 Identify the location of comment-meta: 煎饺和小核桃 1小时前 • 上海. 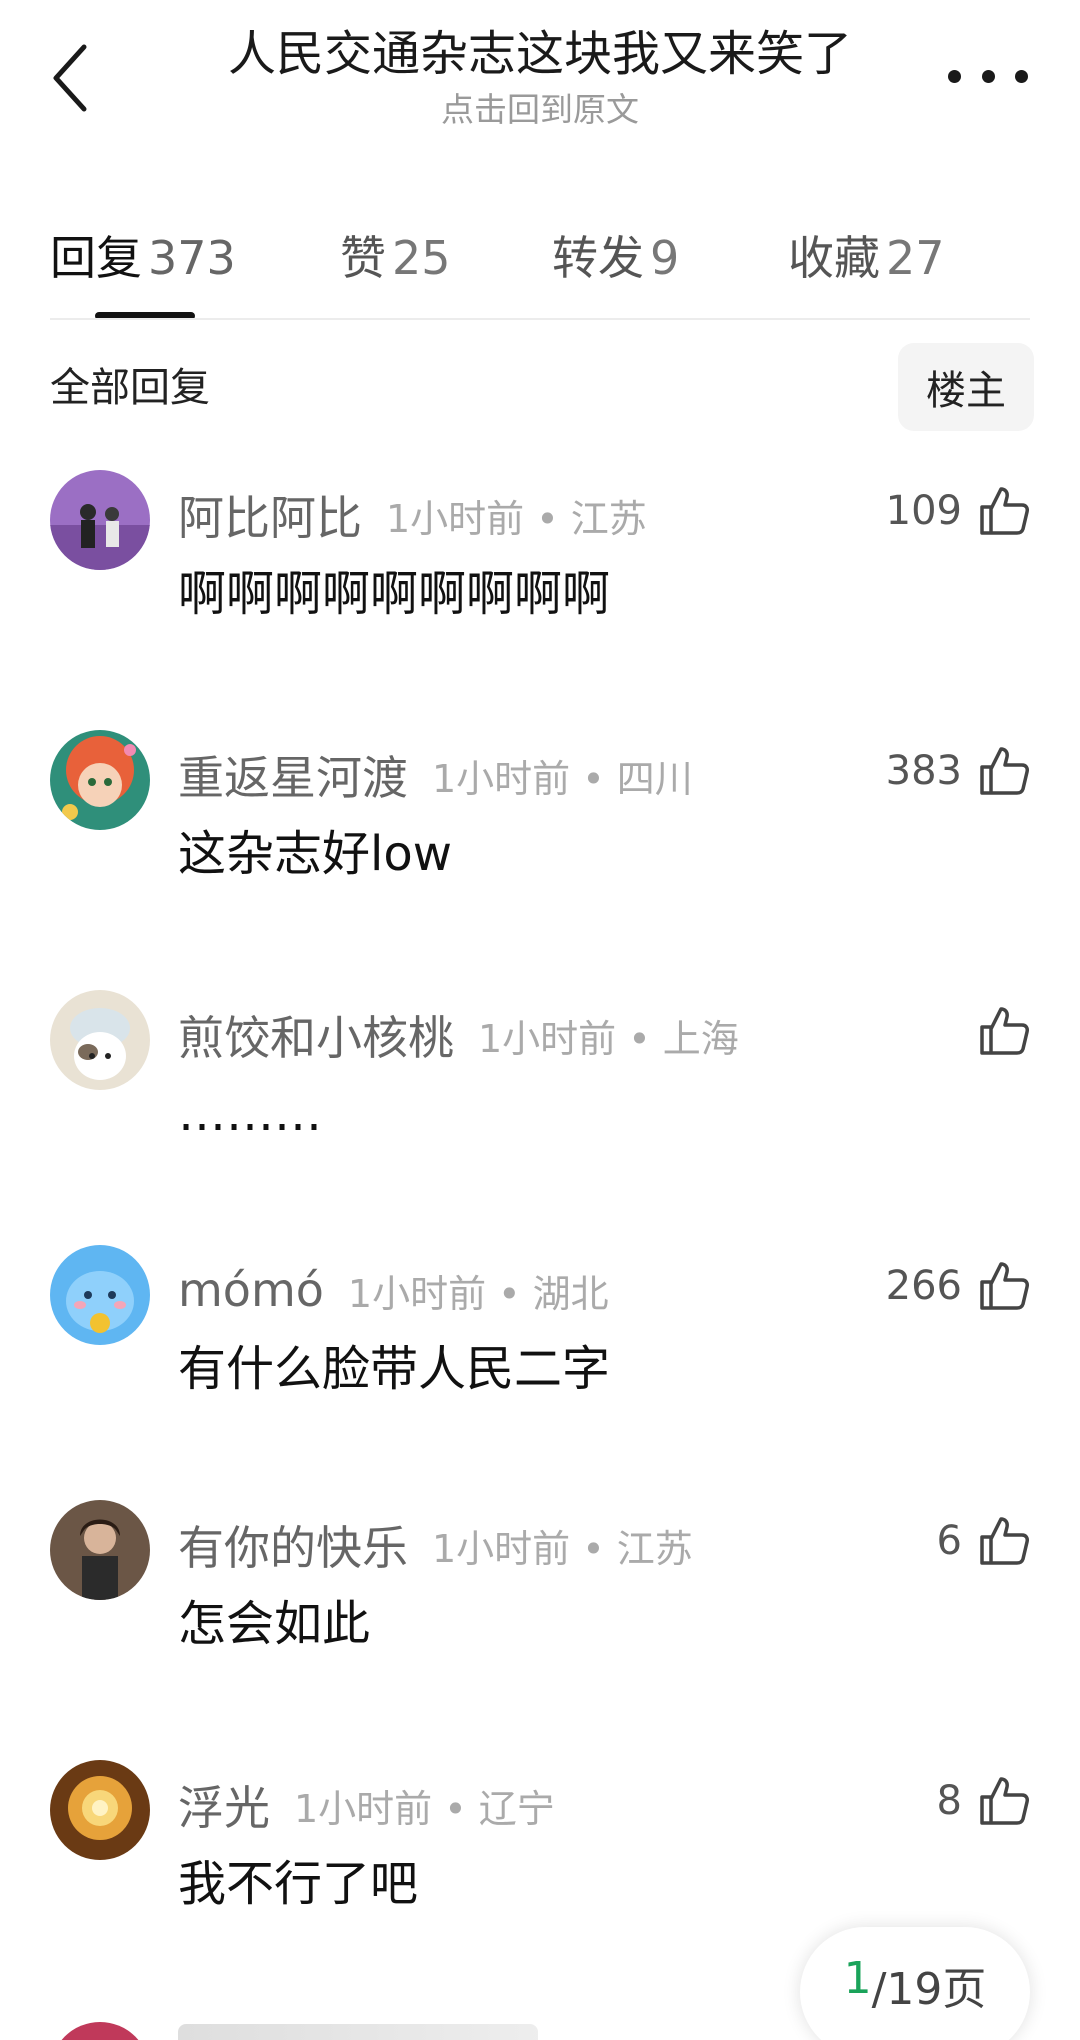
(458, 1035).